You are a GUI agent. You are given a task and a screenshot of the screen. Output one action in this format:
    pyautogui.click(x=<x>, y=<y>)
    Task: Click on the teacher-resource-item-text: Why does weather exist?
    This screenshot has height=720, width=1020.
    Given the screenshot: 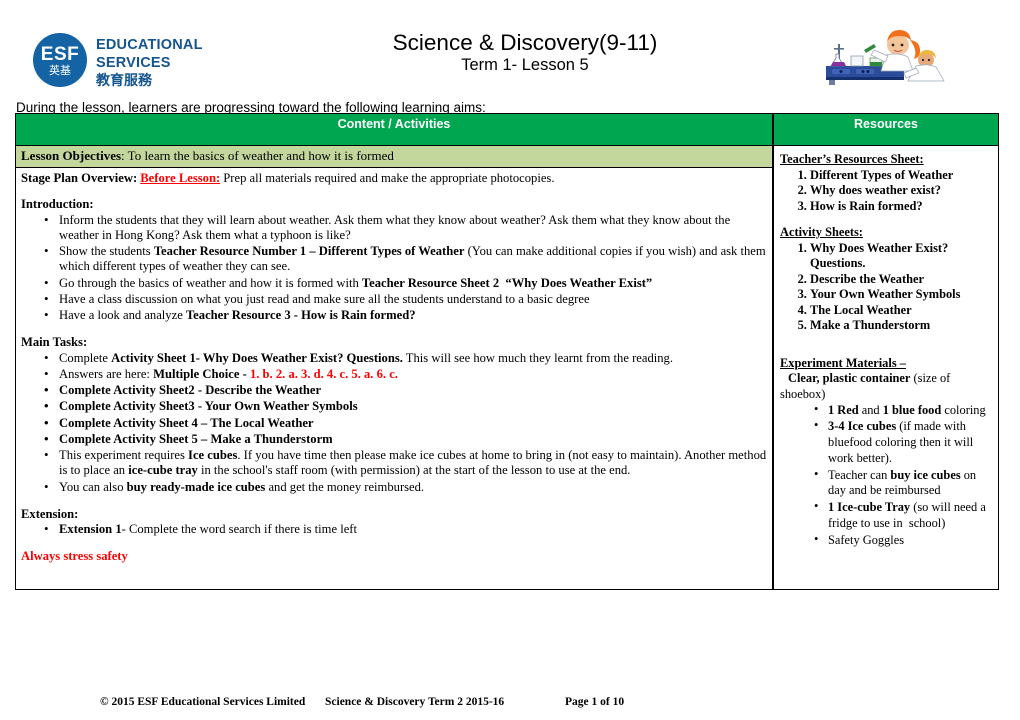 What is the action you would take?
    pyautogui.click(x=875, y=190)
    